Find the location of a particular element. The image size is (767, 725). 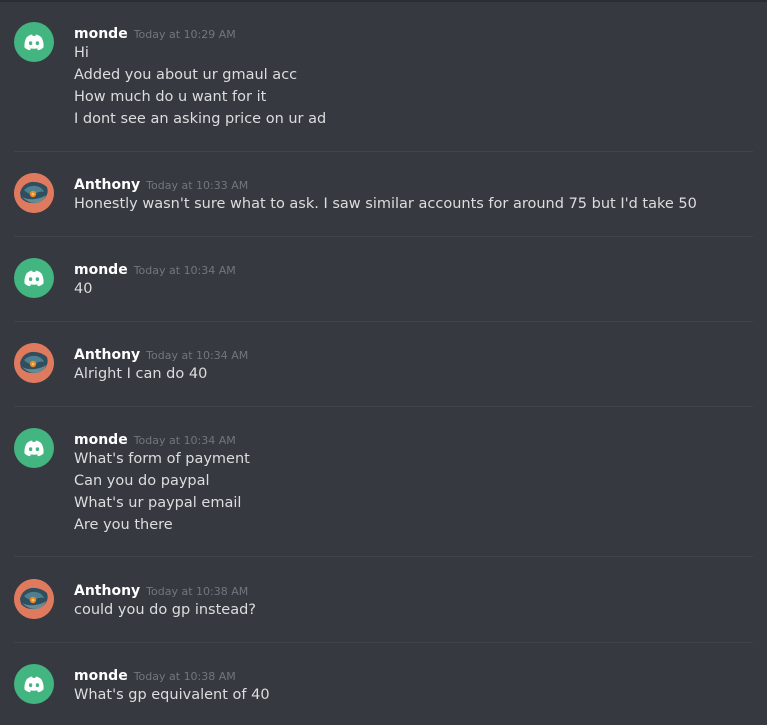

message-content: Alright I can do 40 is located at coordinates (140, 374).